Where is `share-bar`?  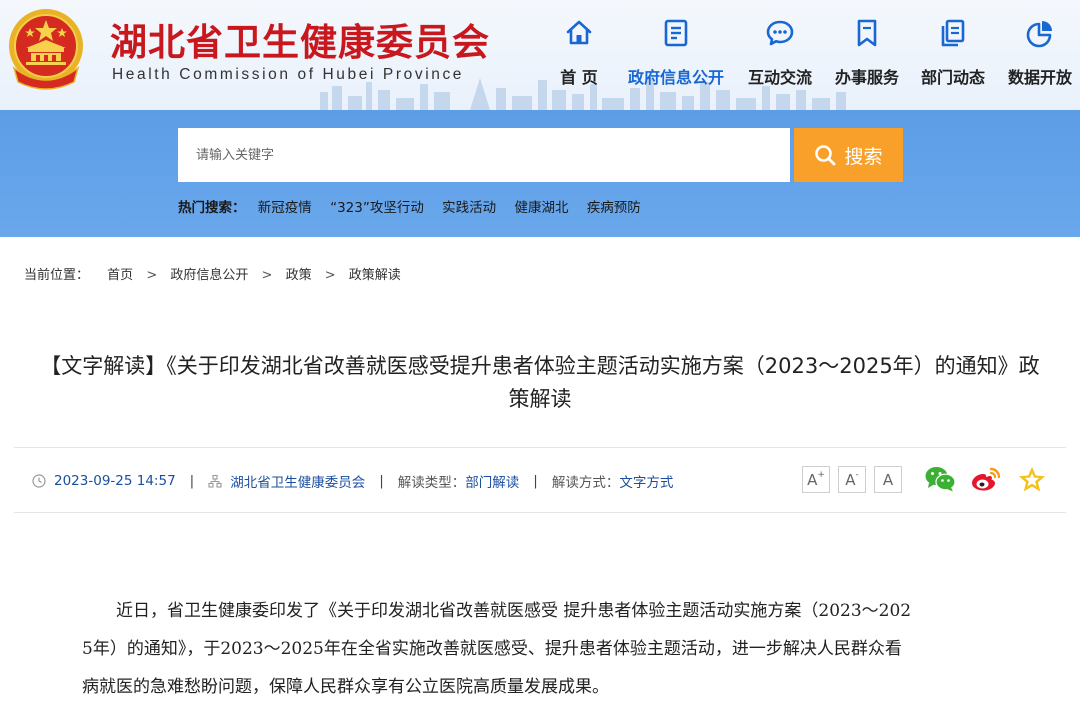
share-bar is located at coordinates (986, 479).